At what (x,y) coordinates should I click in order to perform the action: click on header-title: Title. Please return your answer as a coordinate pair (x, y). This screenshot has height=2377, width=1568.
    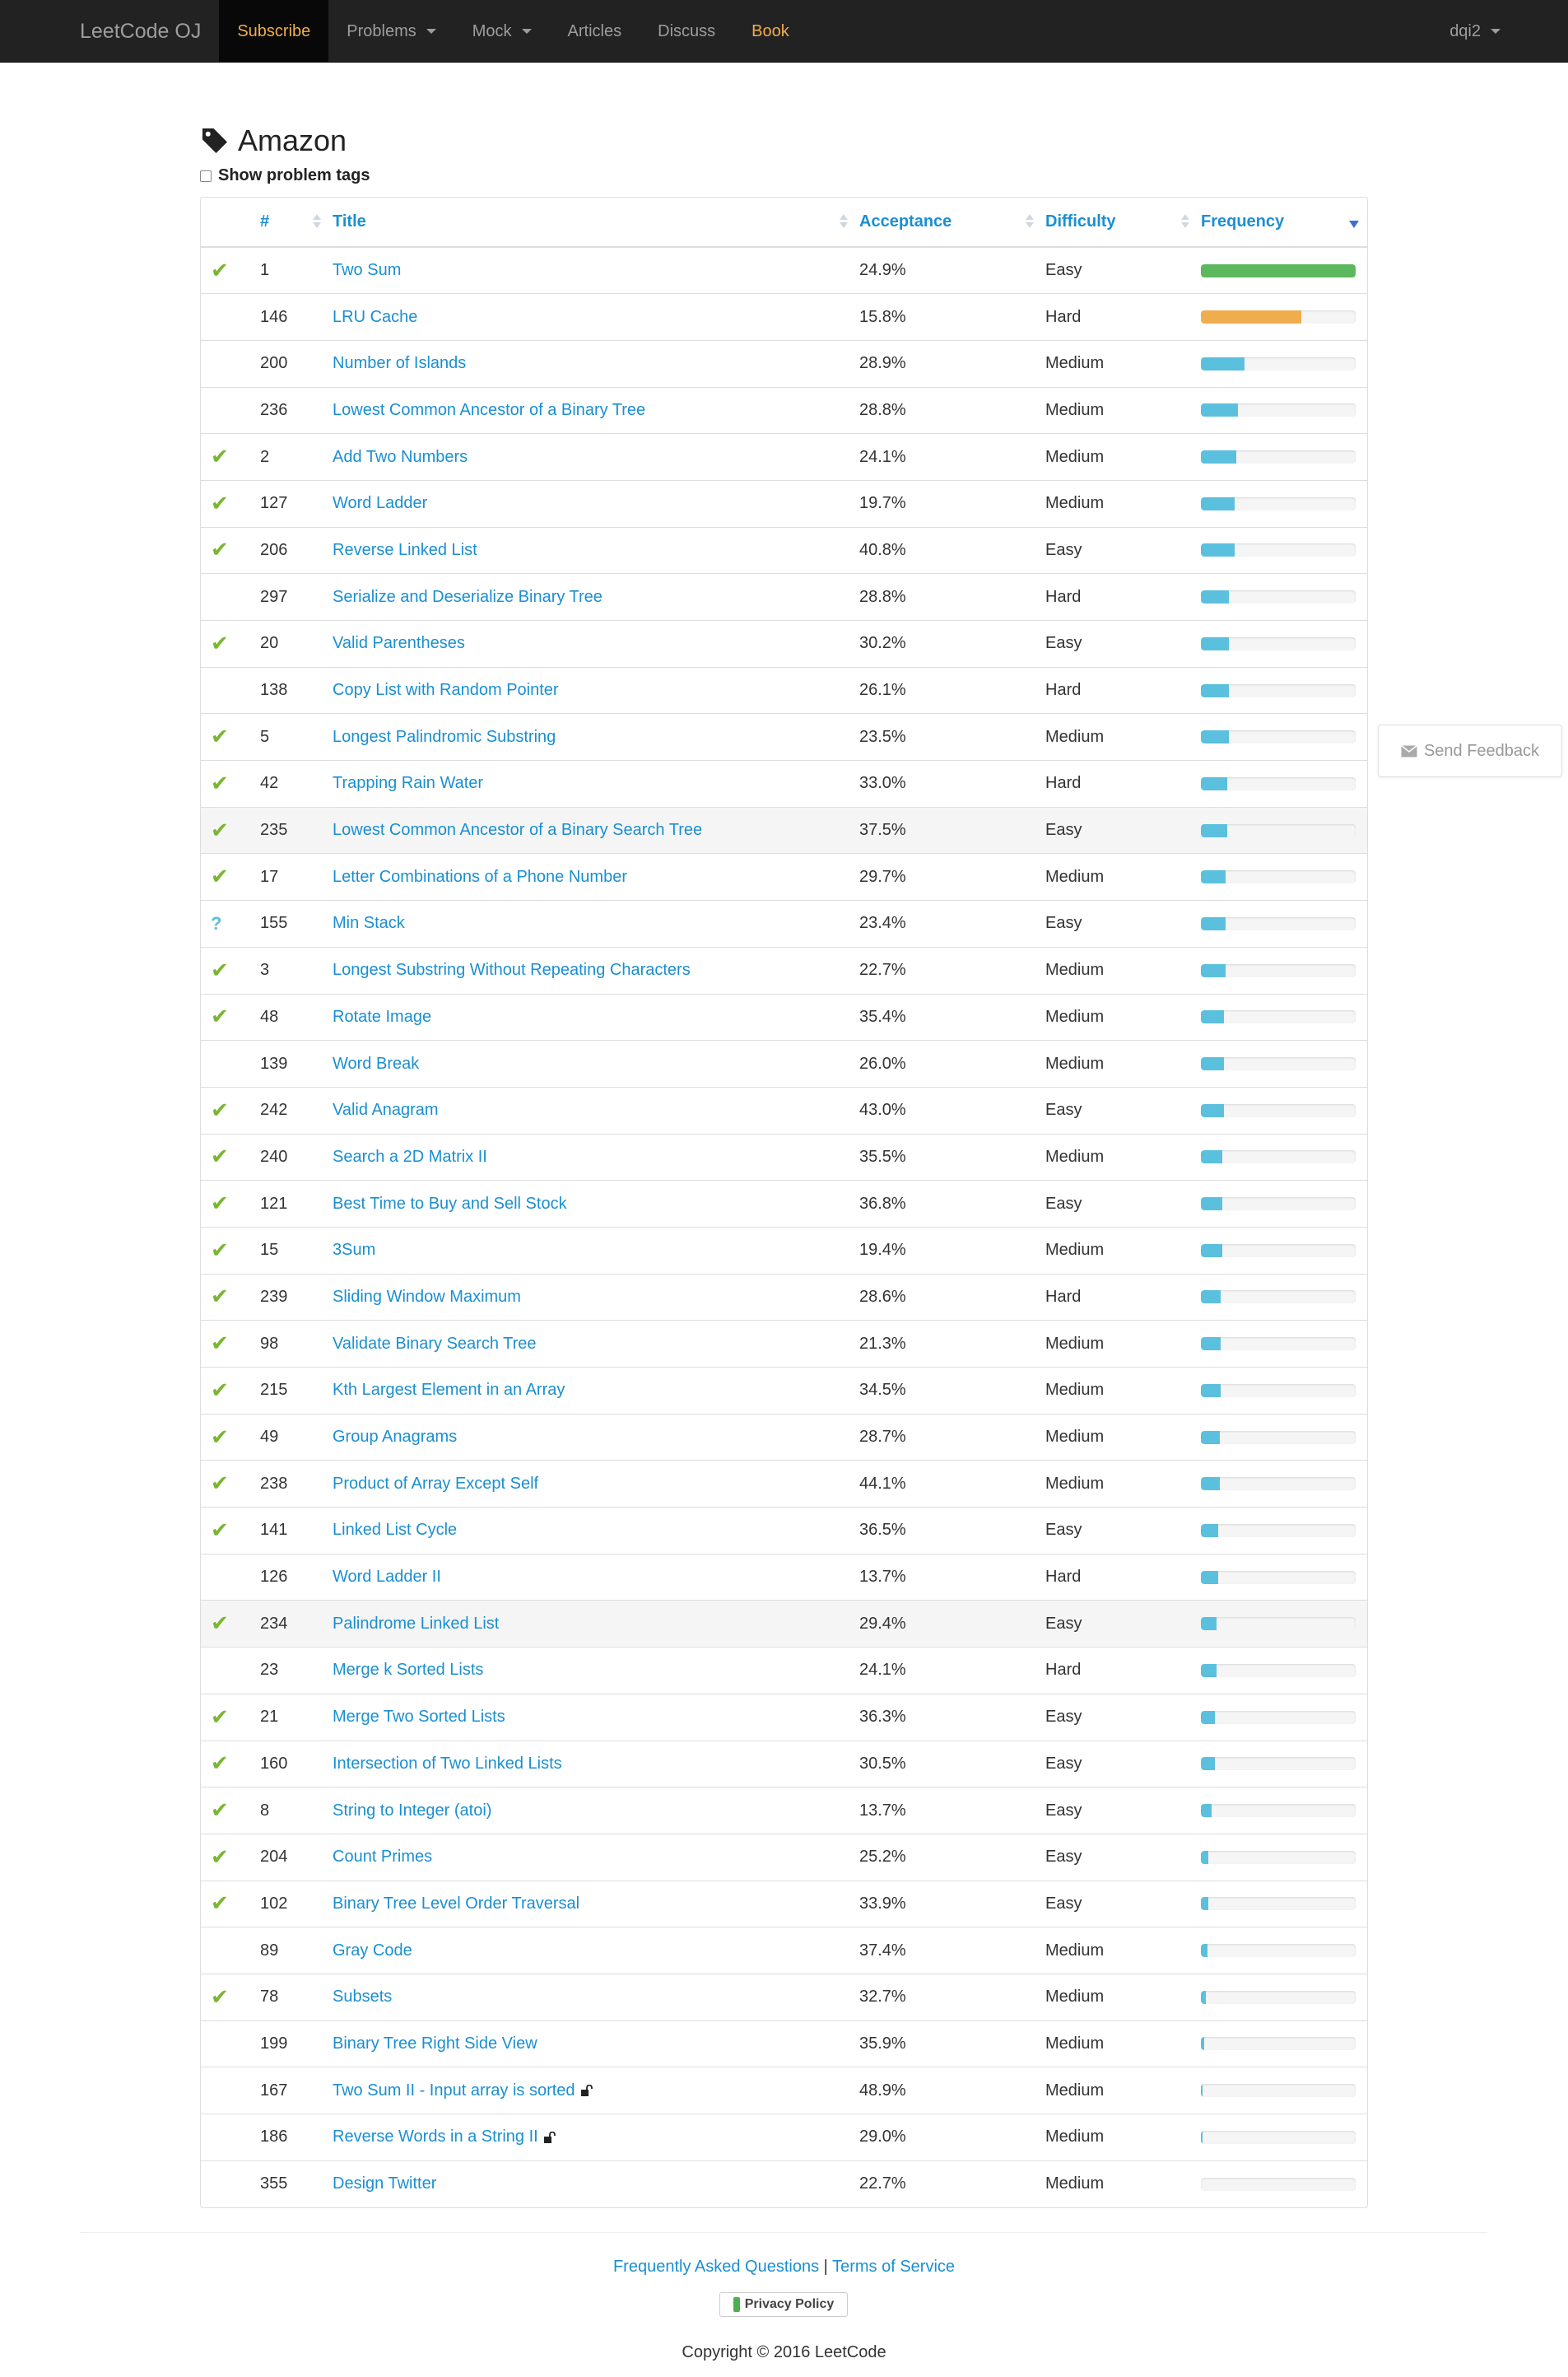
    Looking at the image, I should click on (596, 223).